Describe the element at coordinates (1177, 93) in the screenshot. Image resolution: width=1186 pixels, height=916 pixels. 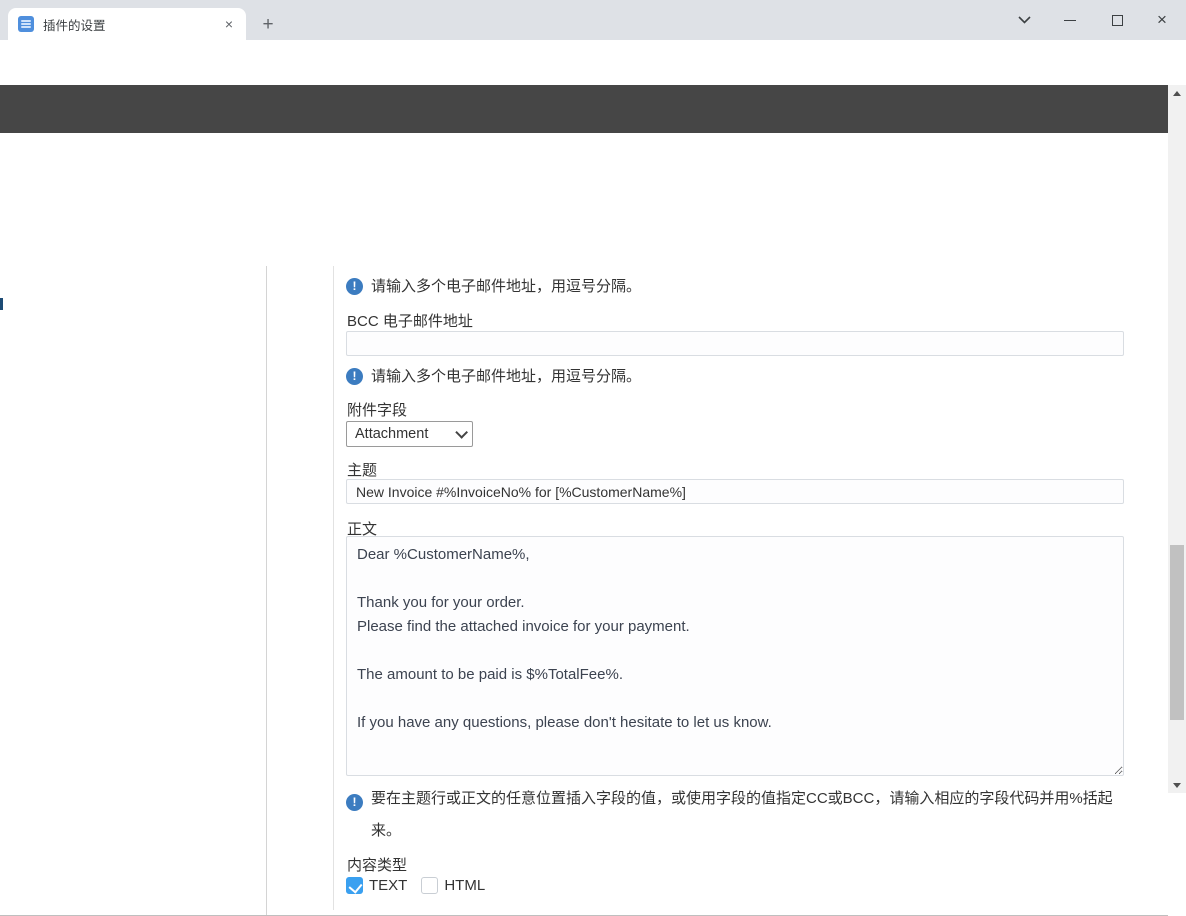
I see `scrollbar-up-arrow` at that location.